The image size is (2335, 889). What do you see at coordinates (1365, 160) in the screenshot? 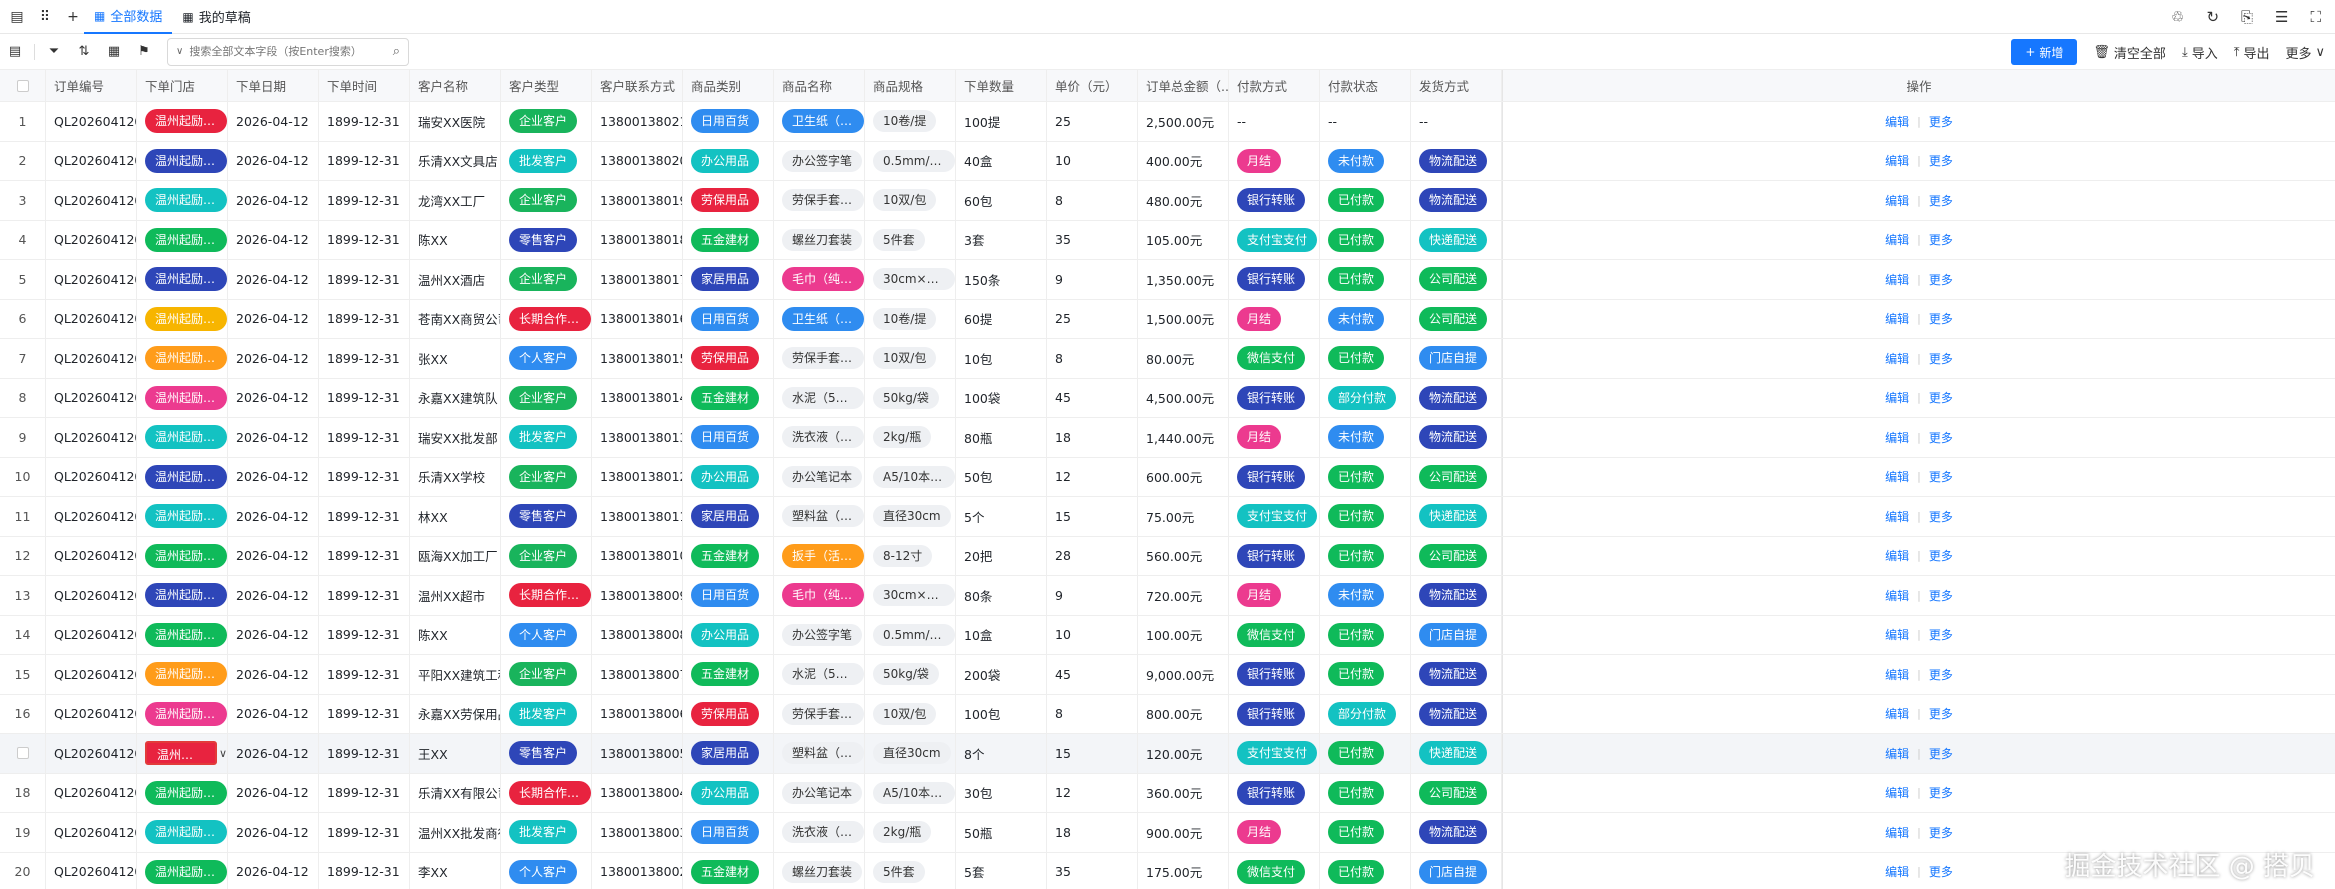
I see `payment-status-cell: 未付款` at bounding box center [1365, 160].